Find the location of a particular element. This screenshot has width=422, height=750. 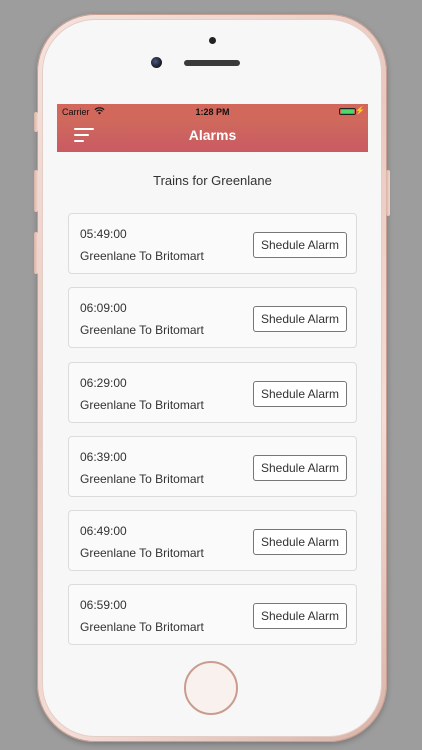

volume-down-button is located at coordinates (36, 253).